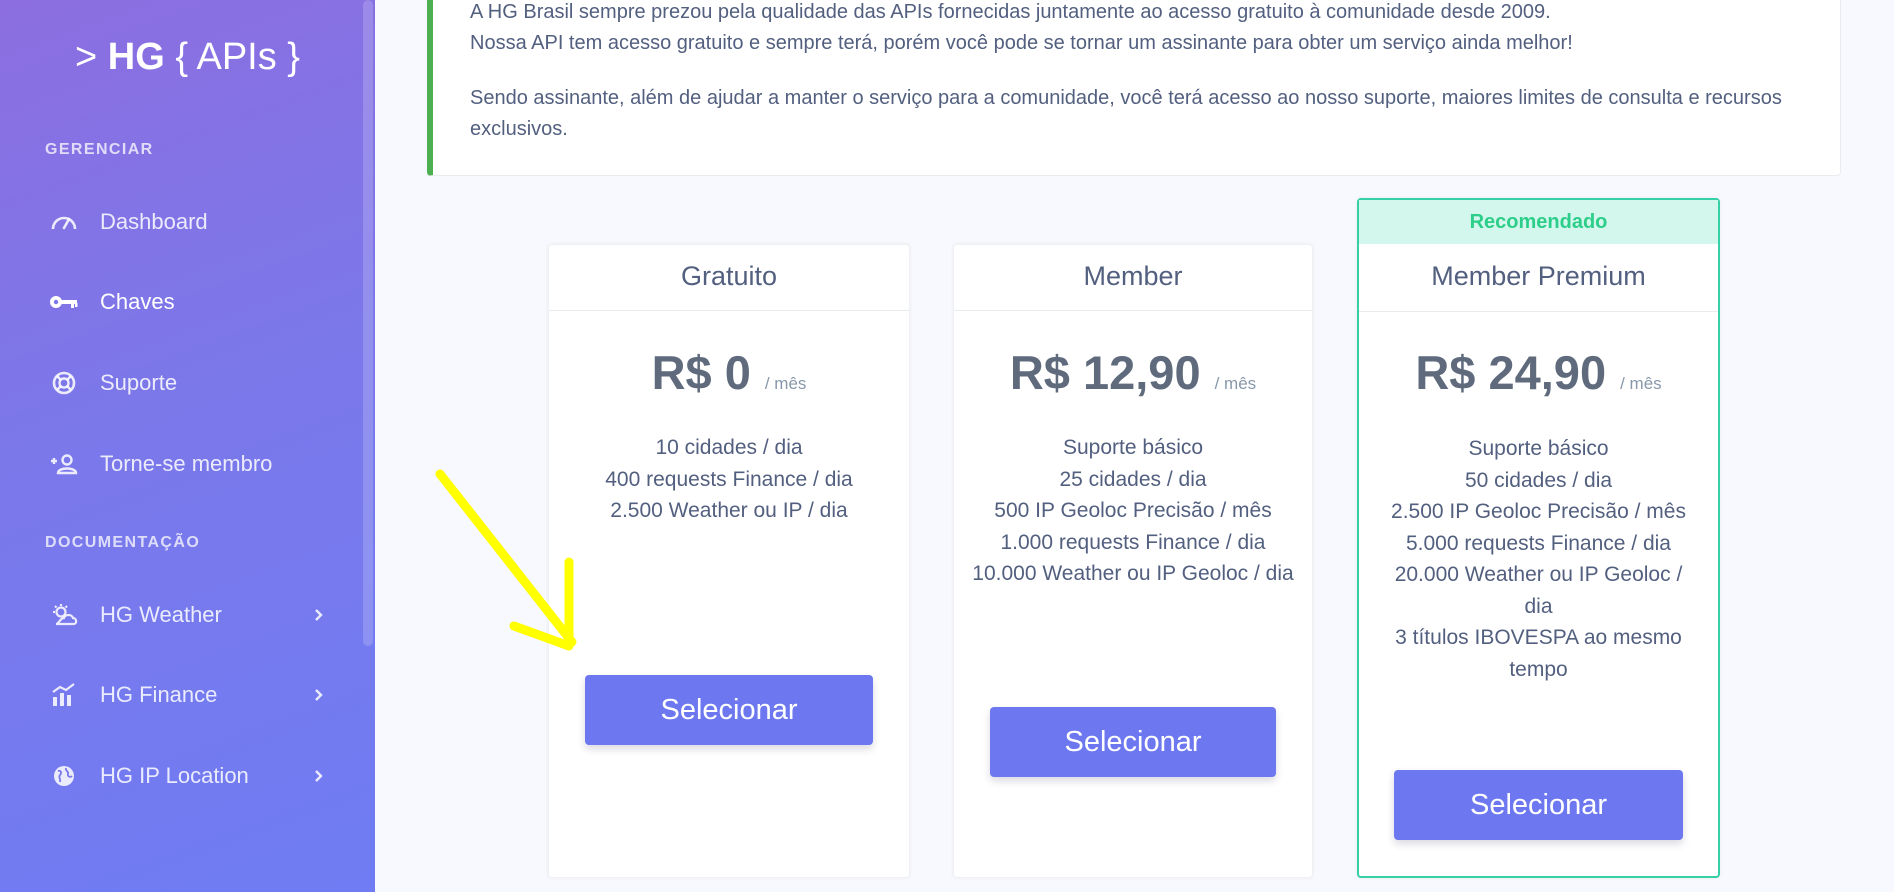 The width and height of the screenshot is (1894, 892). I want to click on user-plus-icon, so click(64, 464).